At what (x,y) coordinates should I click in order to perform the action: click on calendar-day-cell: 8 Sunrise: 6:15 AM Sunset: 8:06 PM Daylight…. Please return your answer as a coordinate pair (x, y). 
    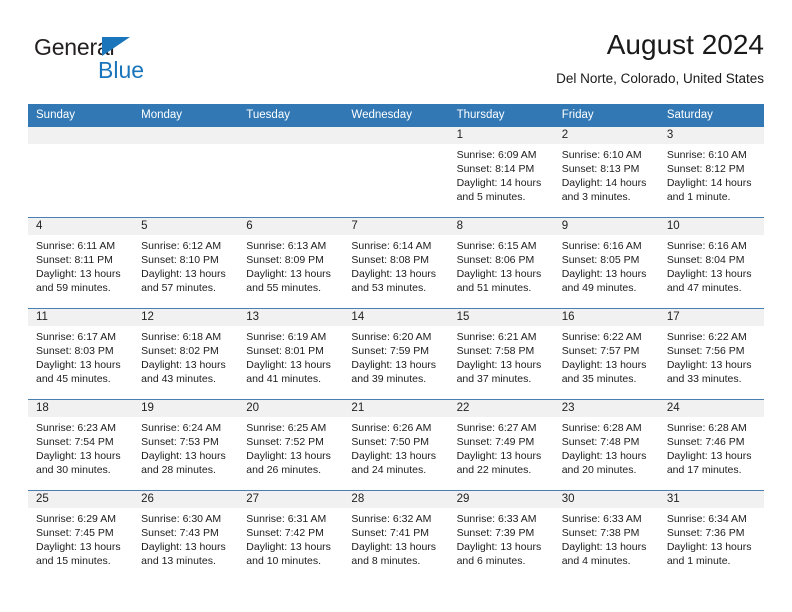
    Looking at the image, I should click on (501, 263).